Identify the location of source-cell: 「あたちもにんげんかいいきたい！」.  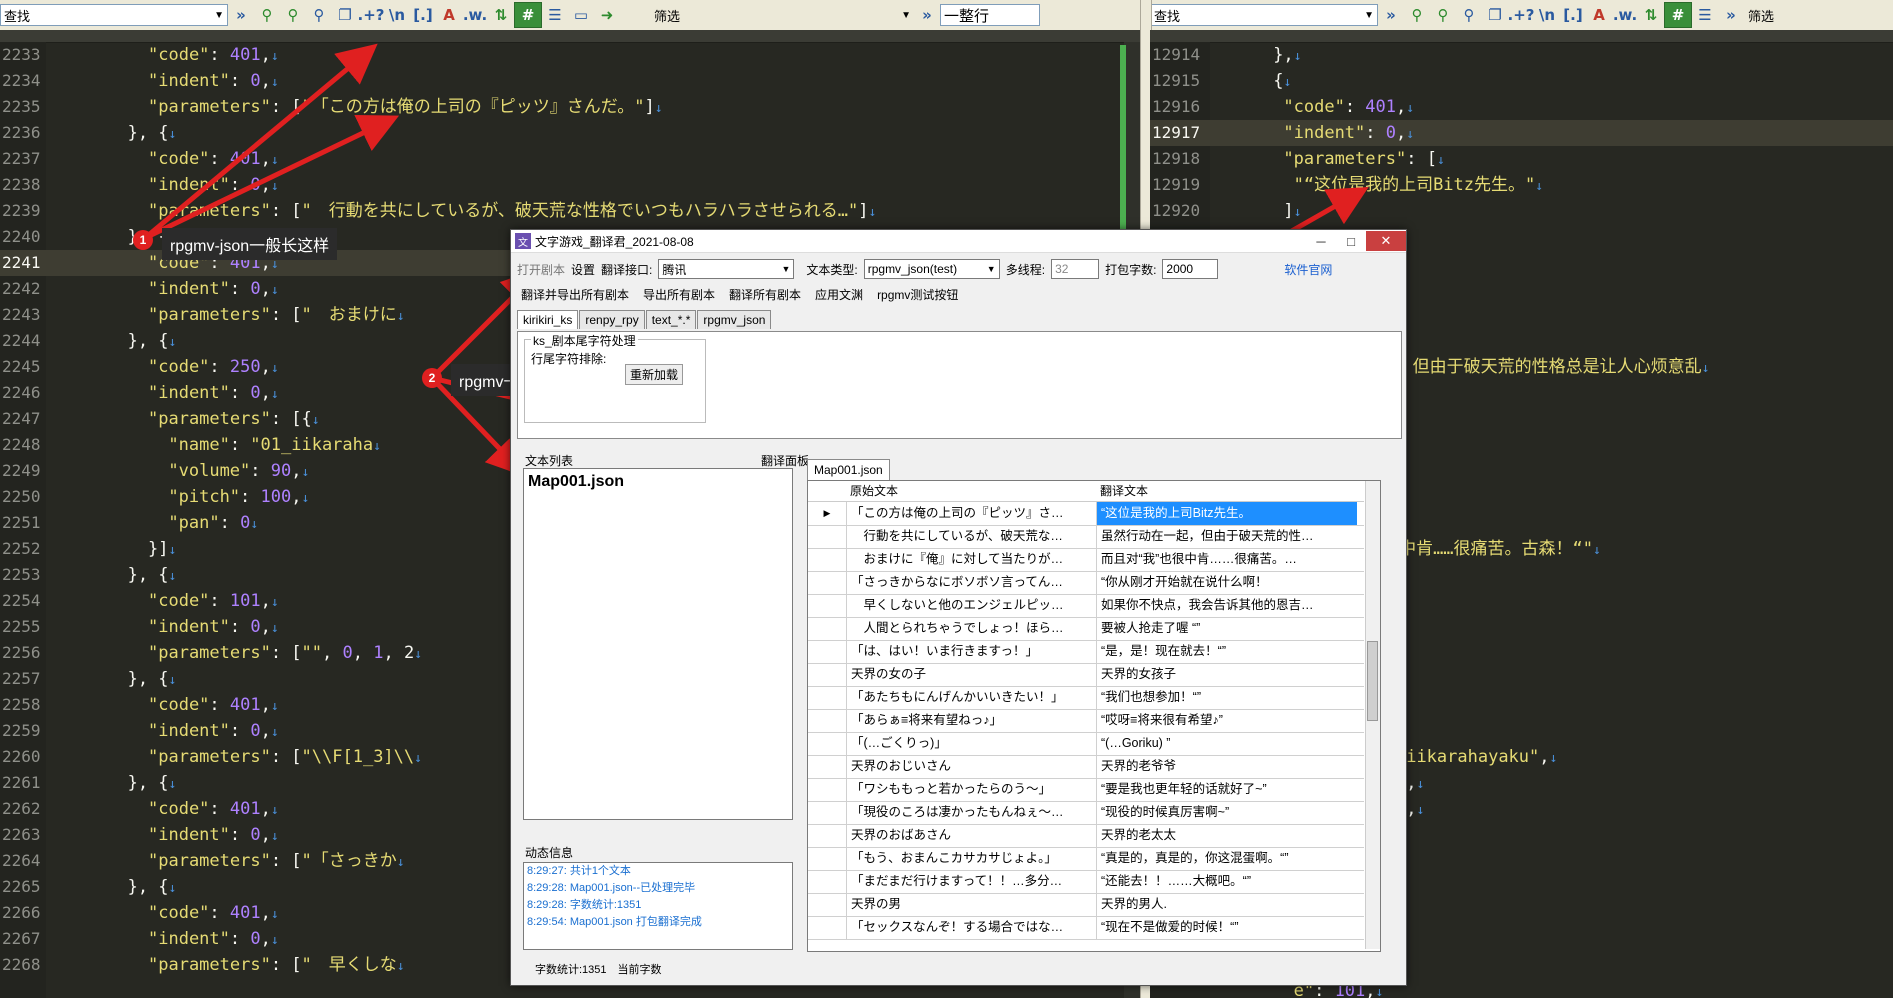
(972, 697).